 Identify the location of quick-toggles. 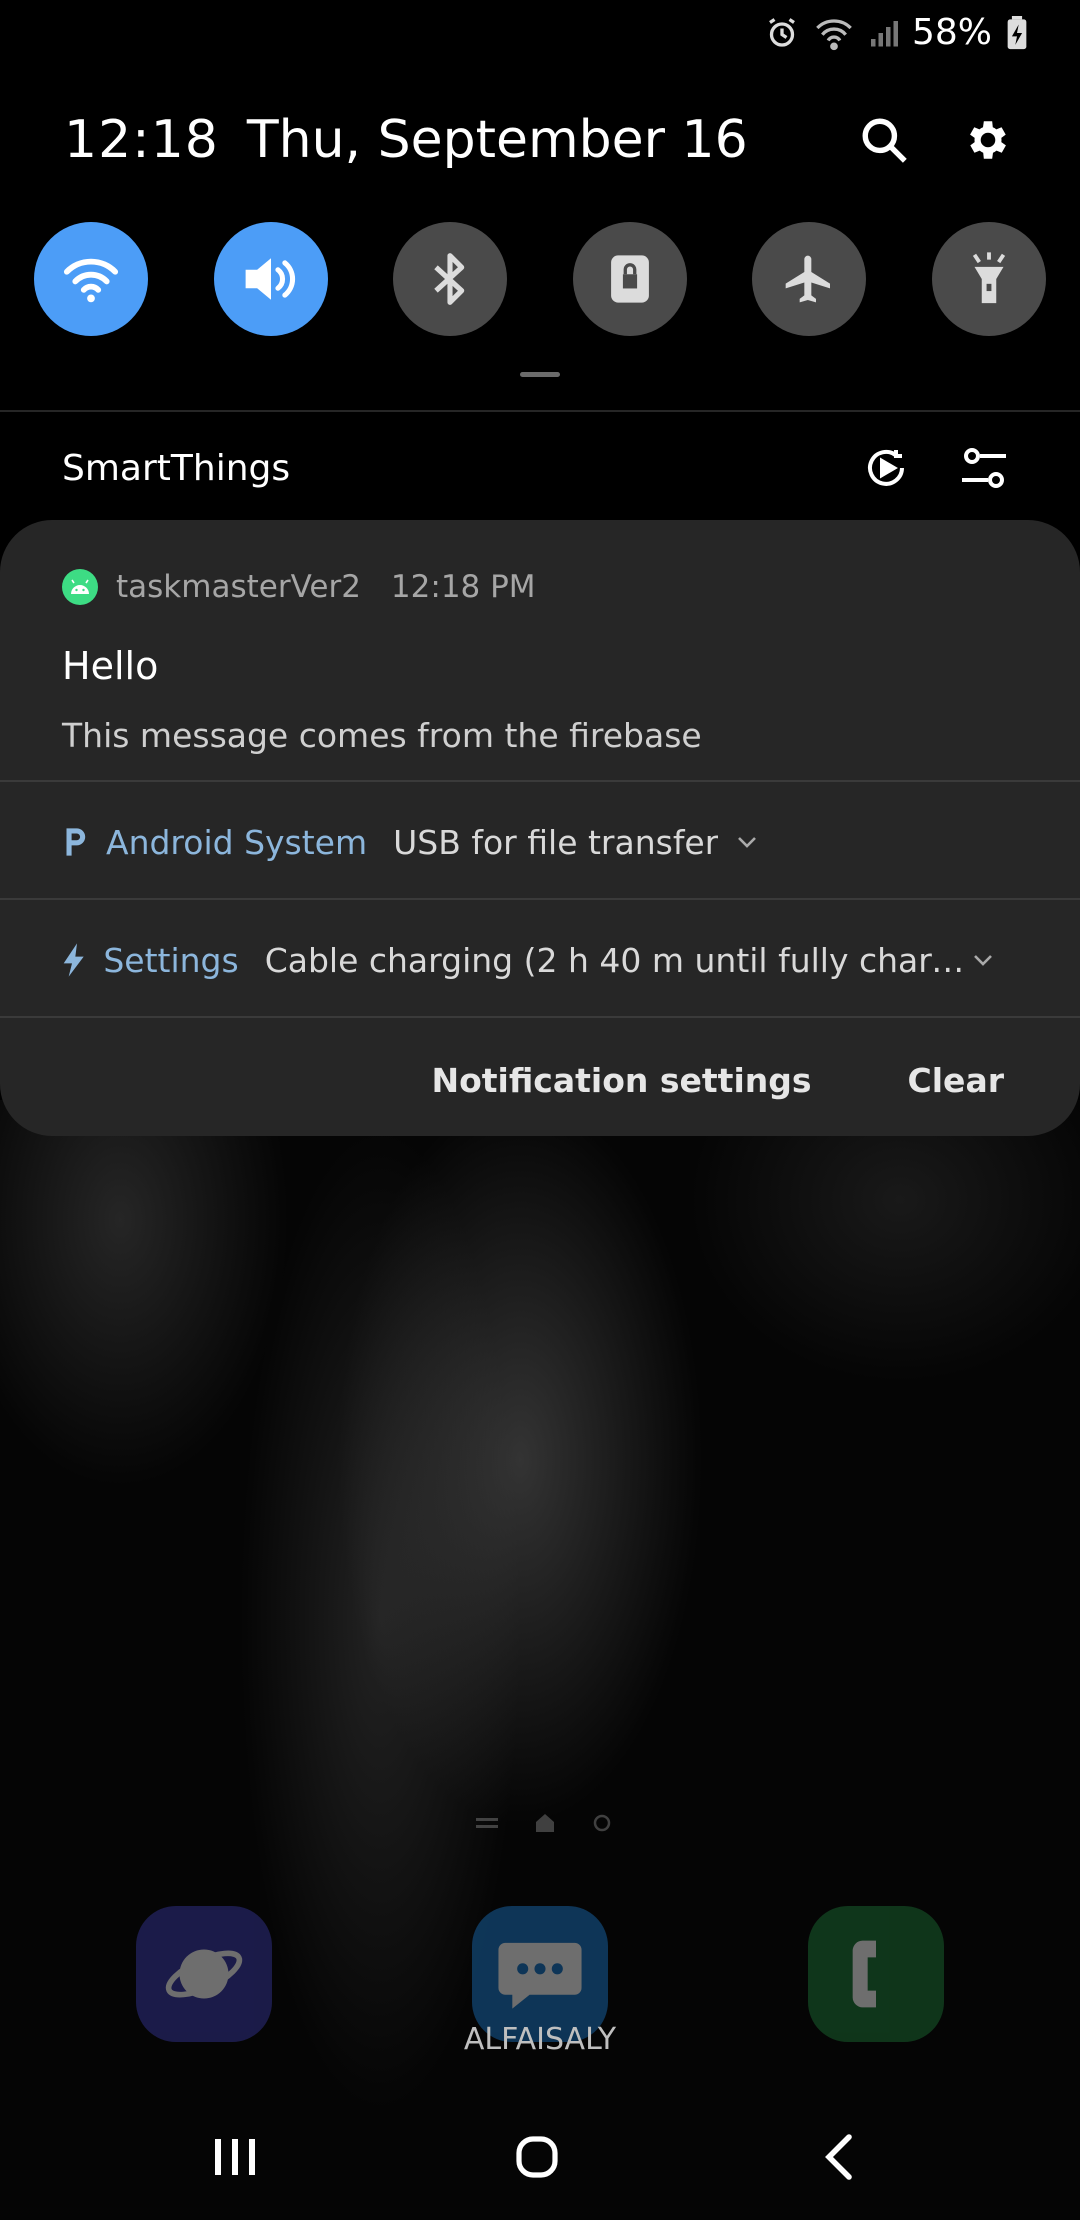
(540, 279).